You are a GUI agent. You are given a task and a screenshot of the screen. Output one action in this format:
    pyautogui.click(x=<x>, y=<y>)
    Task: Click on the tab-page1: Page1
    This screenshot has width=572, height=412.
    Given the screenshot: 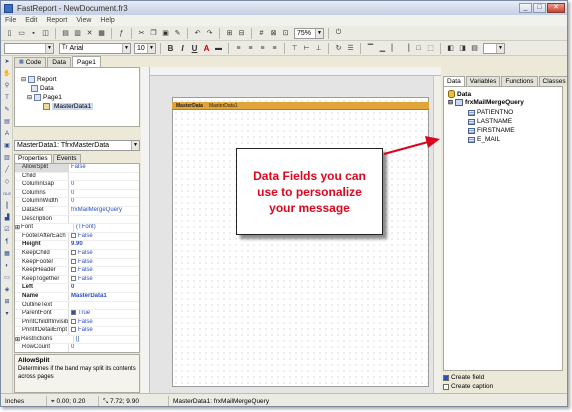 What is the action you would take?
    pyautogui.click(x=86, y=61)
    